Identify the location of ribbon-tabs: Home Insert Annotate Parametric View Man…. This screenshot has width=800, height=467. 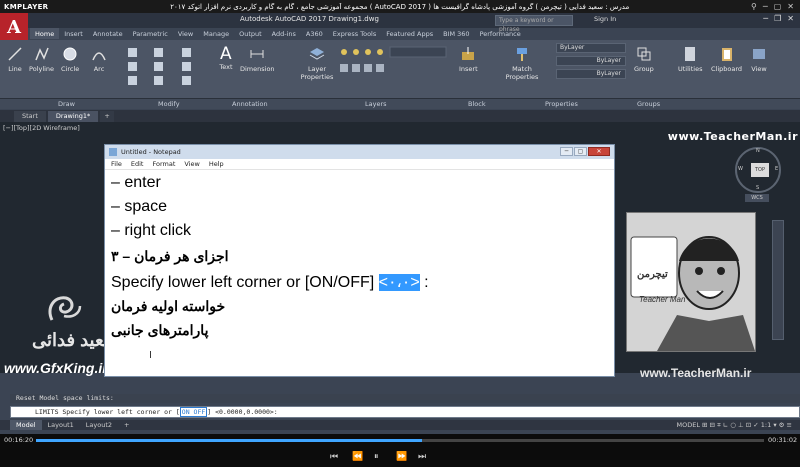
(278, 34).